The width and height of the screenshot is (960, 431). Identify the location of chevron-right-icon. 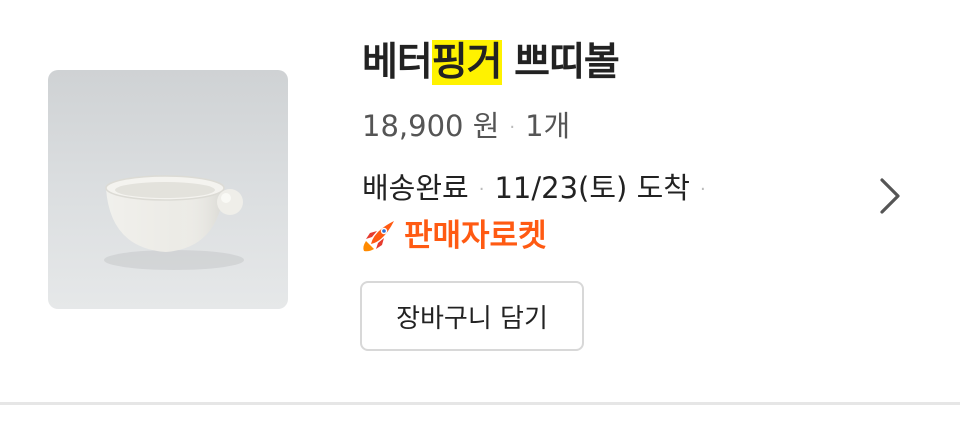
(890, 196).